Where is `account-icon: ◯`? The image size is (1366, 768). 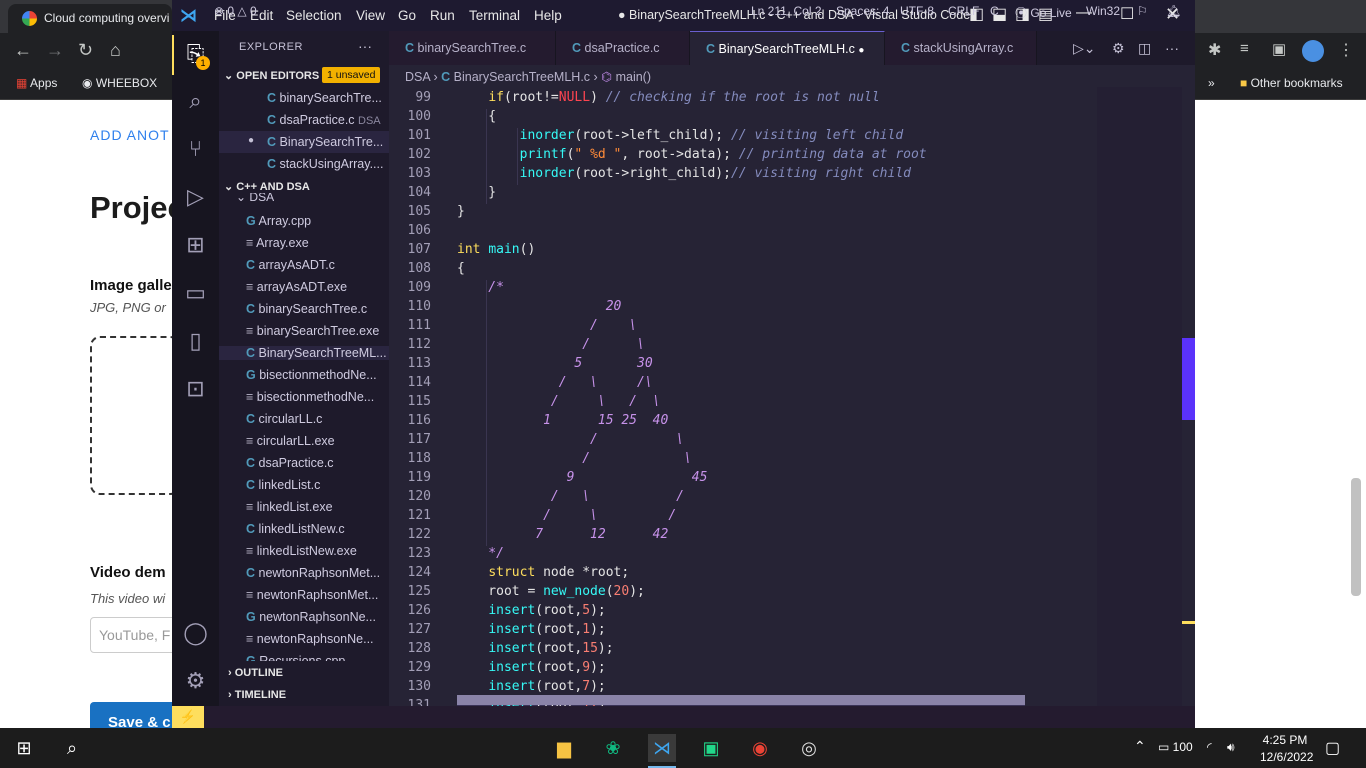
account-icon: ◯ is located at coordinates (195, 632).